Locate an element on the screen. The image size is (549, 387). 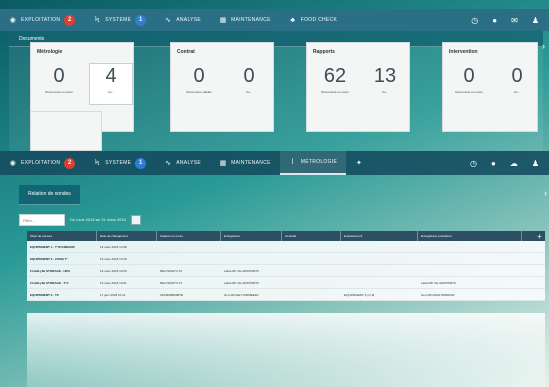
cell: EQUIPEMENT 3 - TC is located at coordinates (45, 294).